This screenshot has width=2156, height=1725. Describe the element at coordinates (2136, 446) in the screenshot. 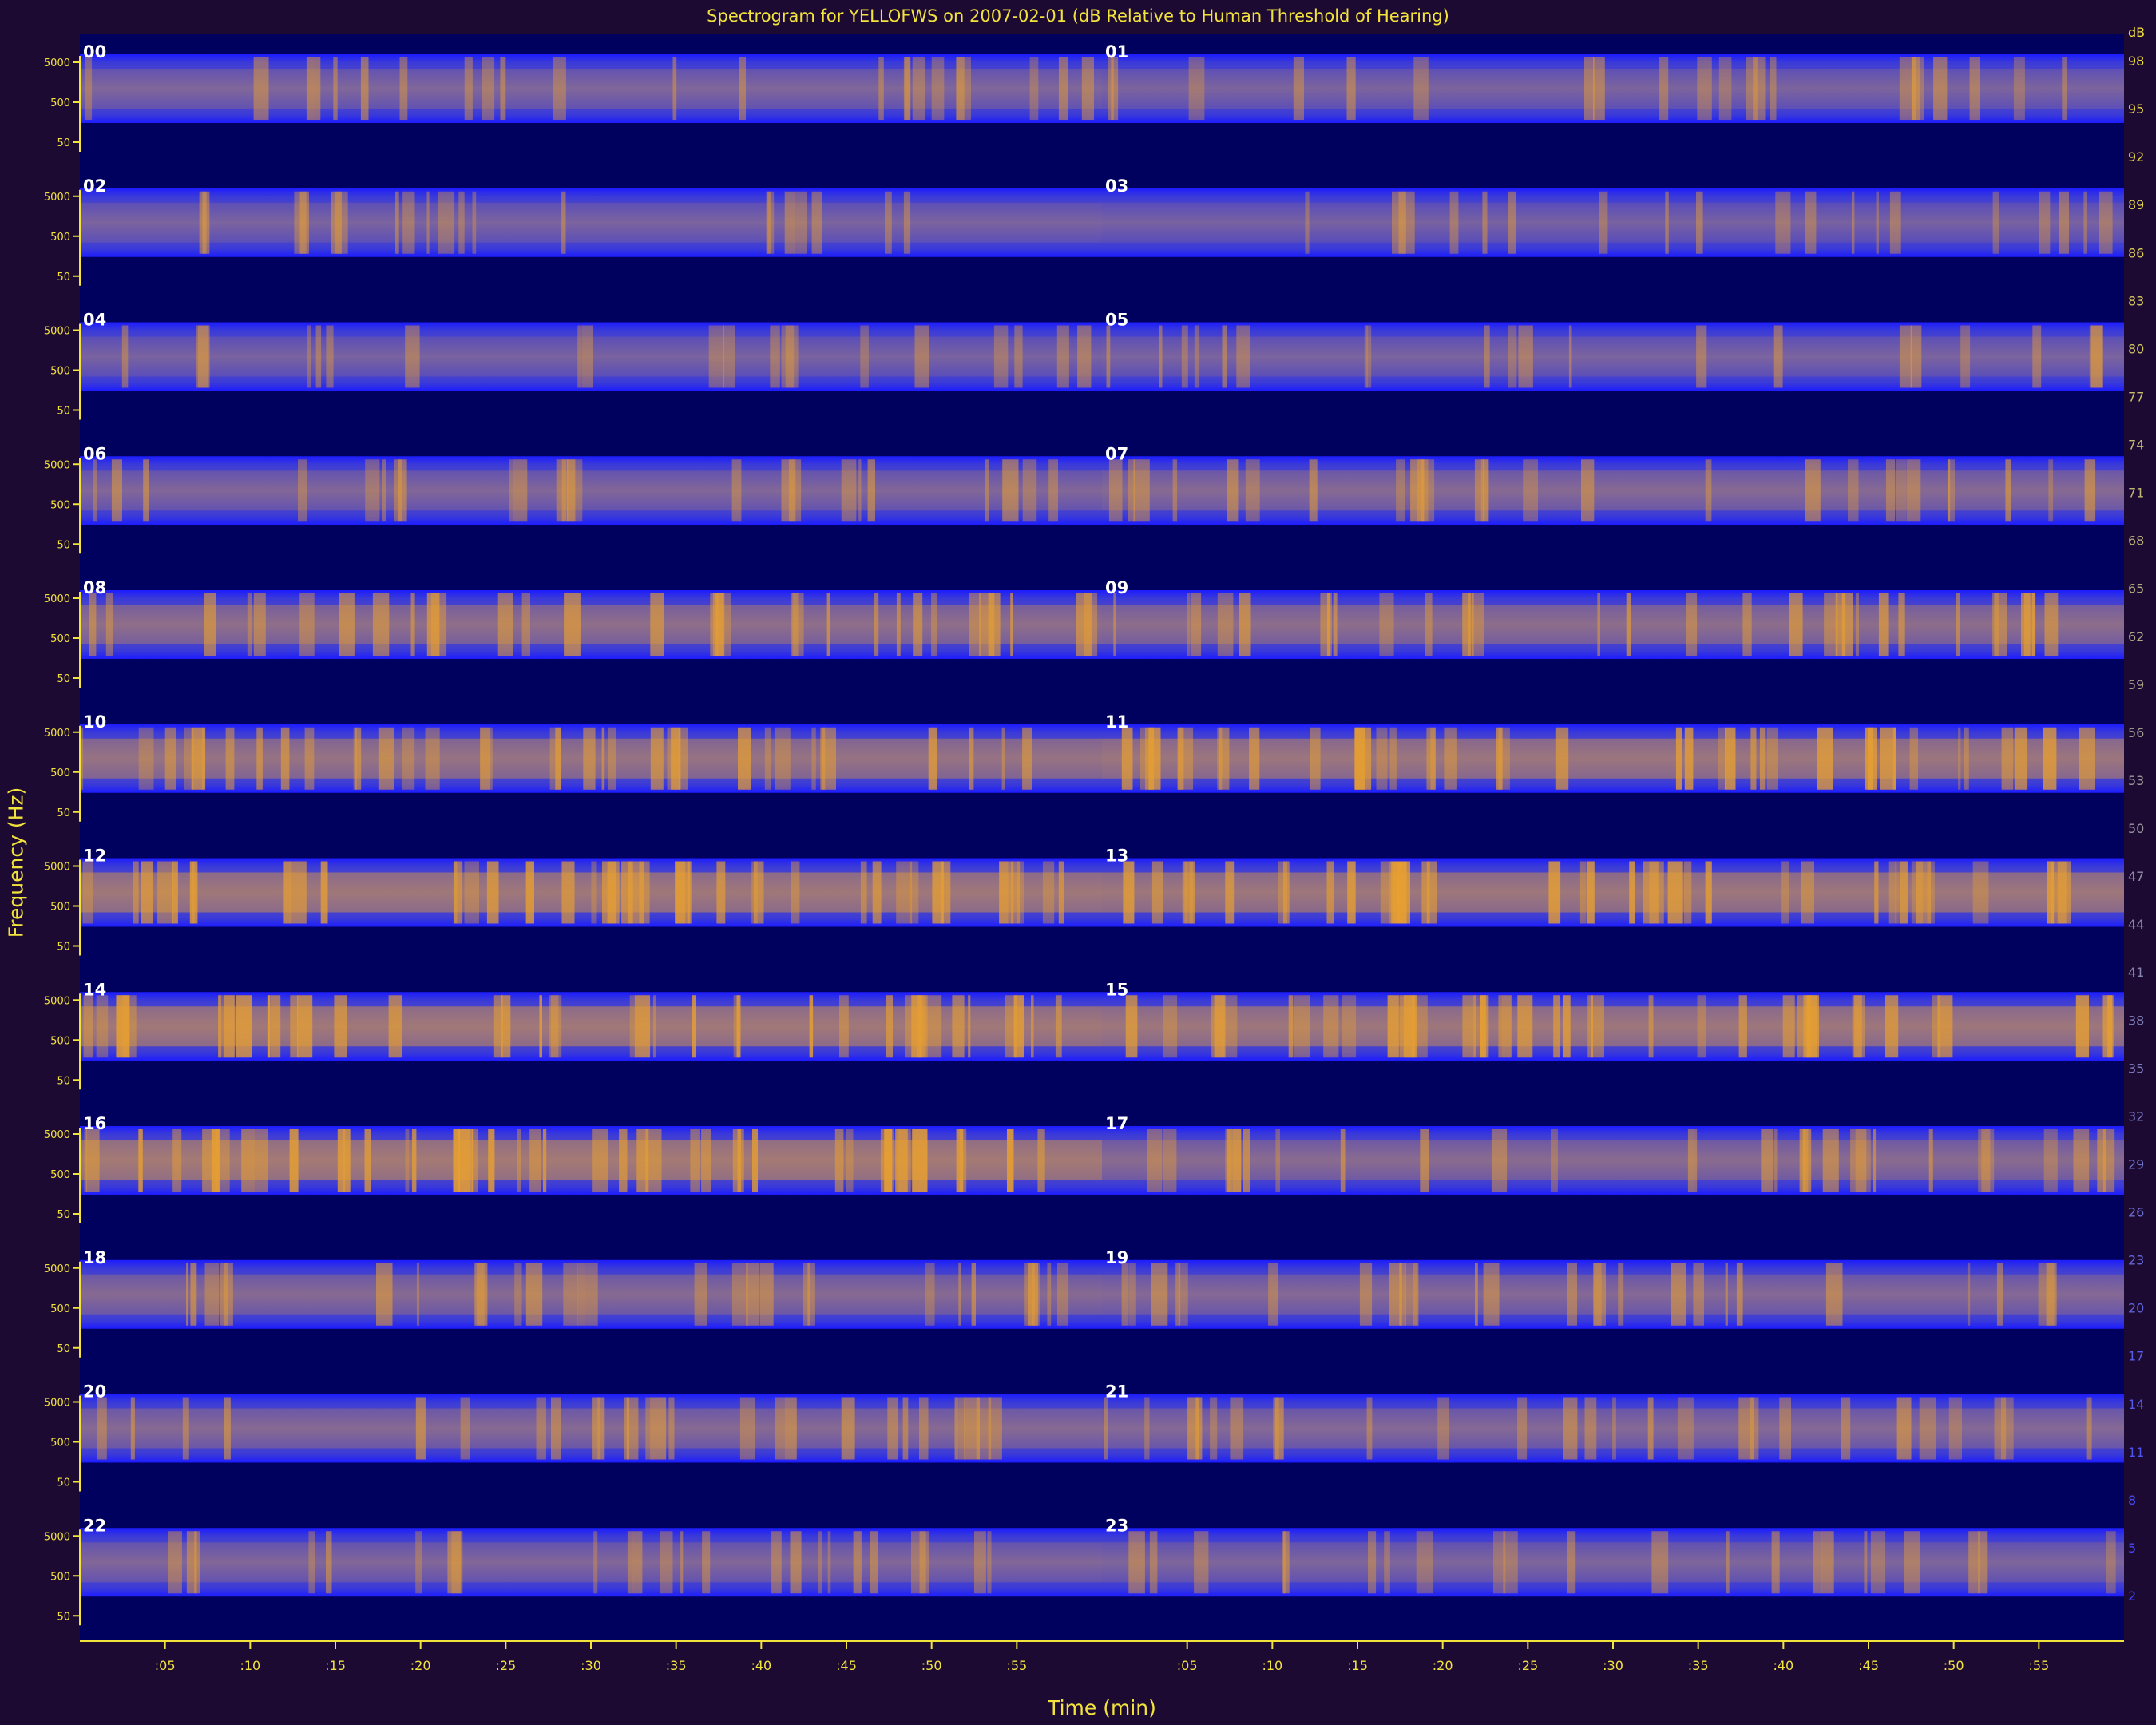

I see `colorbar-tick-label: 74` at that location.